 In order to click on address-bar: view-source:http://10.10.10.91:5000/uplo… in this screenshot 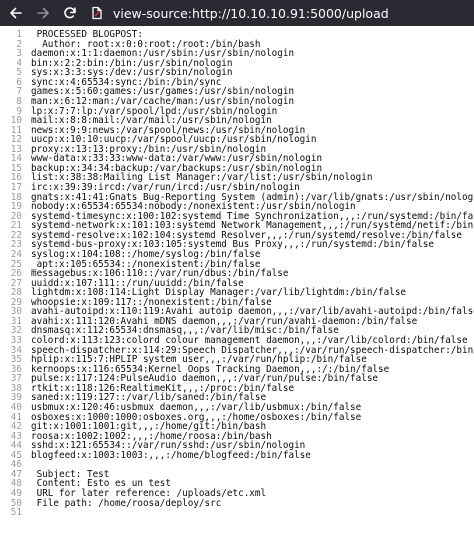, I will do `click(279, 13)`.